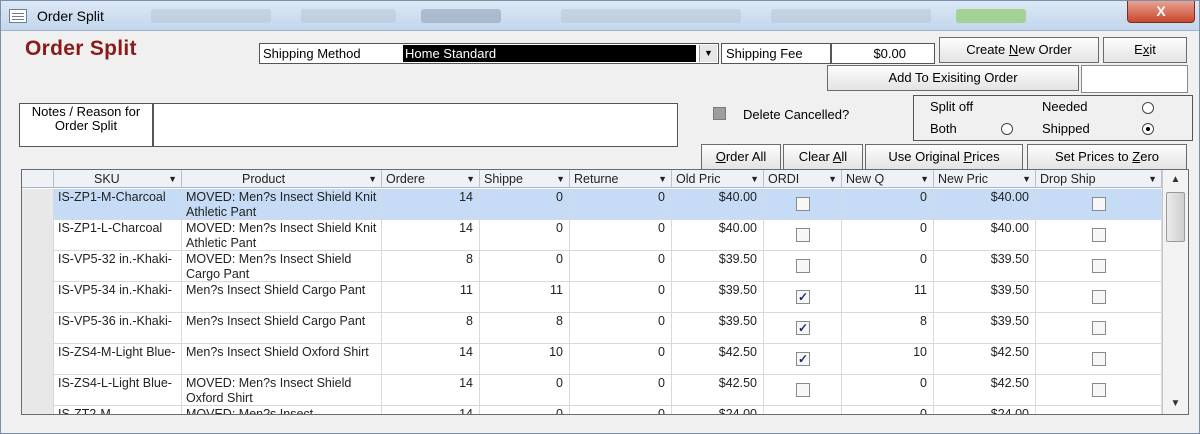 Image resolution: width=1200 pixels, height=434 pixels. Describe the element at coordinates (803, 179) in the screenshot. I see `column-header-ordi: ORDI ▼` at that location.